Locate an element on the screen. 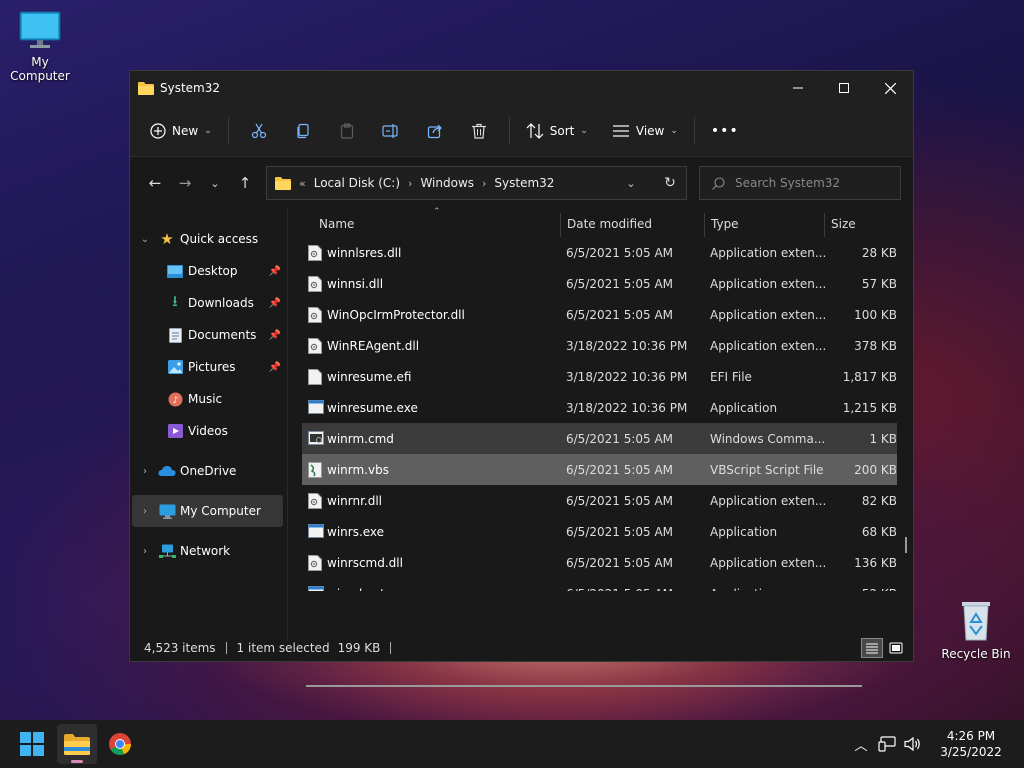 Image resolution: width=1024 pixels, height=768 pixels. desktop-icon-label: Recycle Bin is located at coordinates (976, 654).